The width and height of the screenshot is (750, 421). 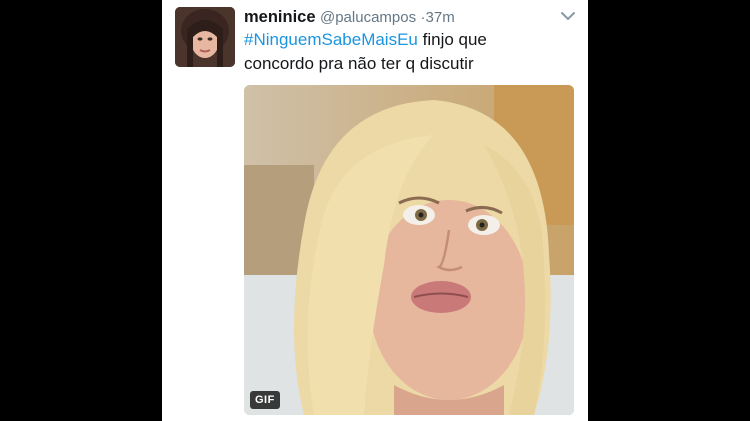 I want to click on avatar-image, so click(x=205, y=37).